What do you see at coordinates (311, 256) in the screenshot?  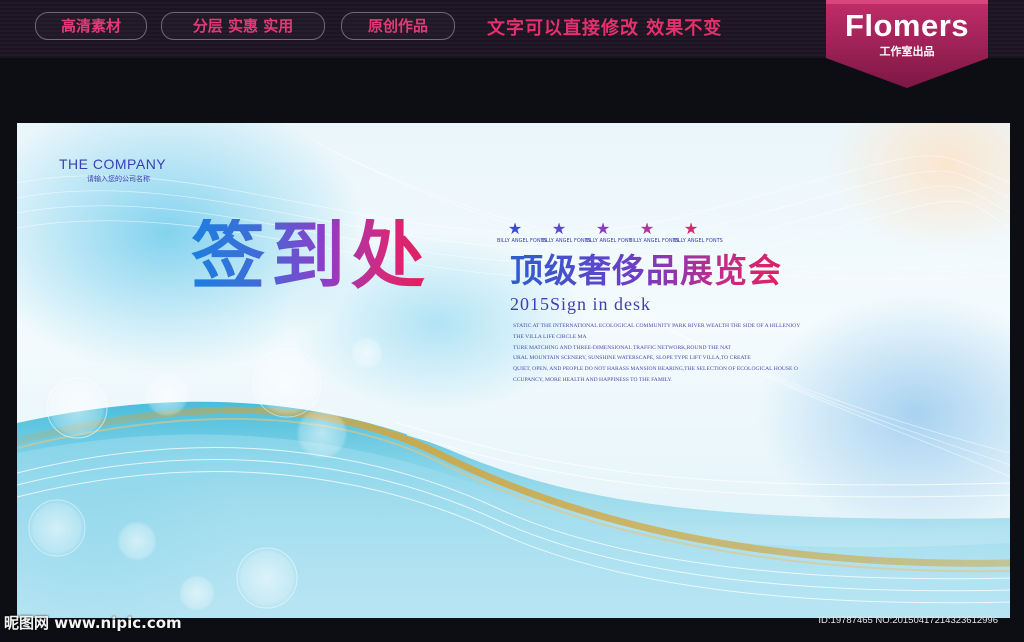 I see `headline-signin-desk: 签到处` at bounding box center [311, 256].